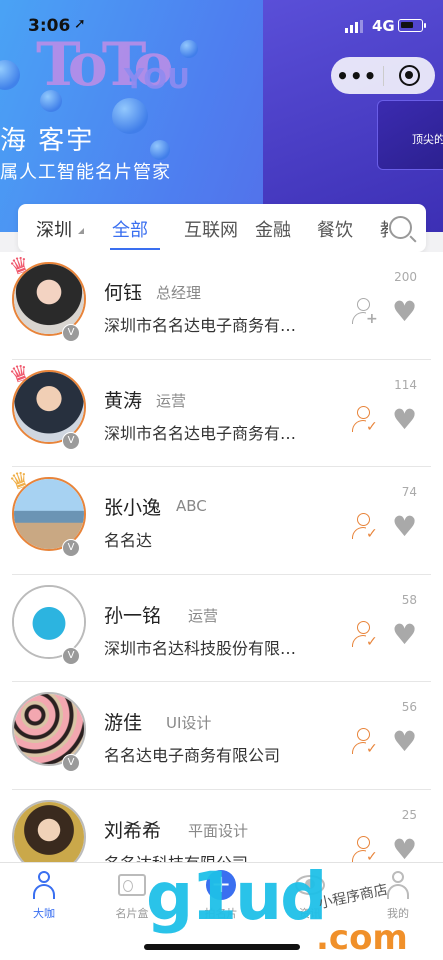 The height and width of the screenshot is (960, 443). I want to click on contact-name: 黄涛, so click(123, 400).